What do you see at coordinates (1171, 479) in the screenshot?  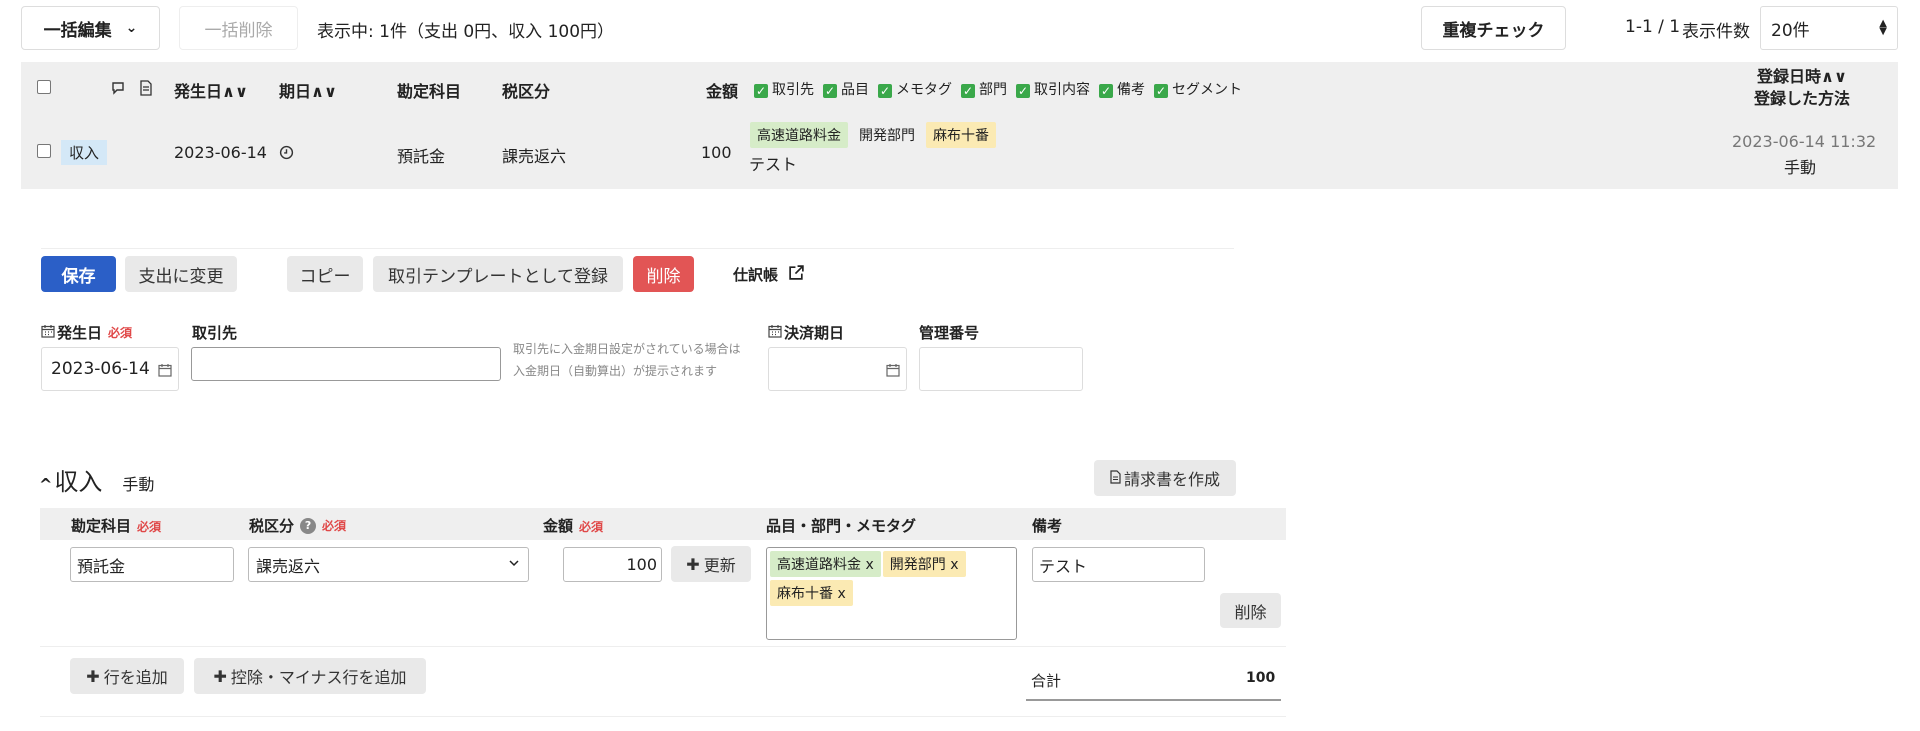 I see `create-invoice-label: 請求書を作成` at bounding box center [1171, 479].